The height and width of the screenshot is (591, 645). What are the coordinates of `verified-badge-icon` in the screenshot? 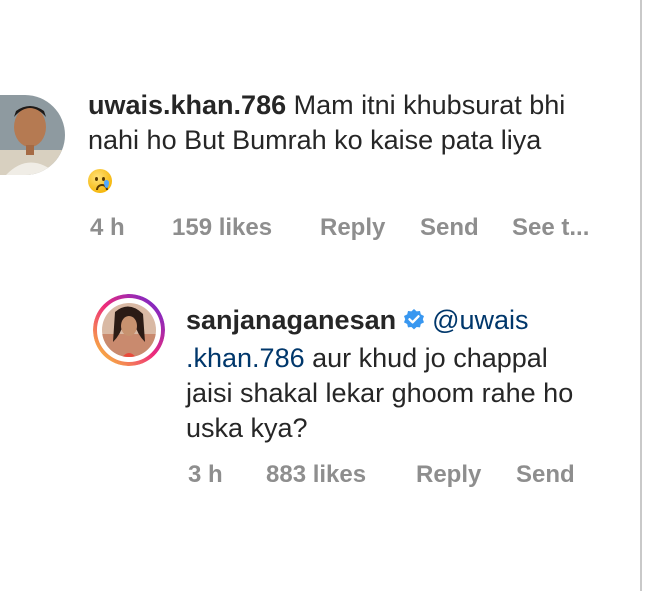 It's located at (414, 323).